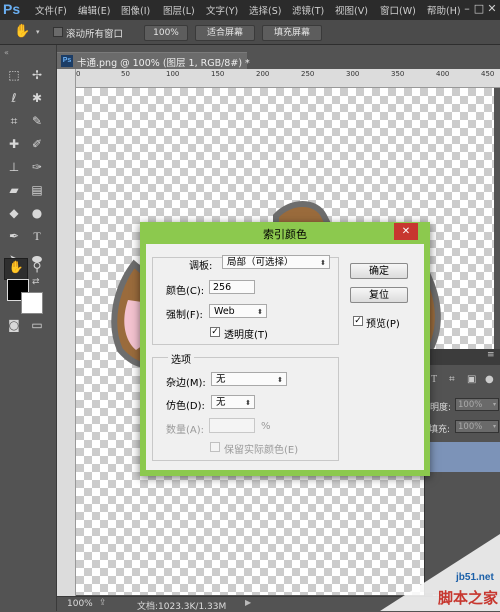  What do you see at coordinates (185, 406) in the screenshot?
I see `dither-label: 仿色(D):` at bounding box center [185, 406].